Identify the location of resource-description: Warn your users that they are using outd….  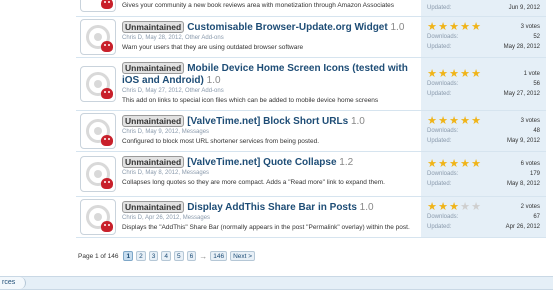
(213, 47).